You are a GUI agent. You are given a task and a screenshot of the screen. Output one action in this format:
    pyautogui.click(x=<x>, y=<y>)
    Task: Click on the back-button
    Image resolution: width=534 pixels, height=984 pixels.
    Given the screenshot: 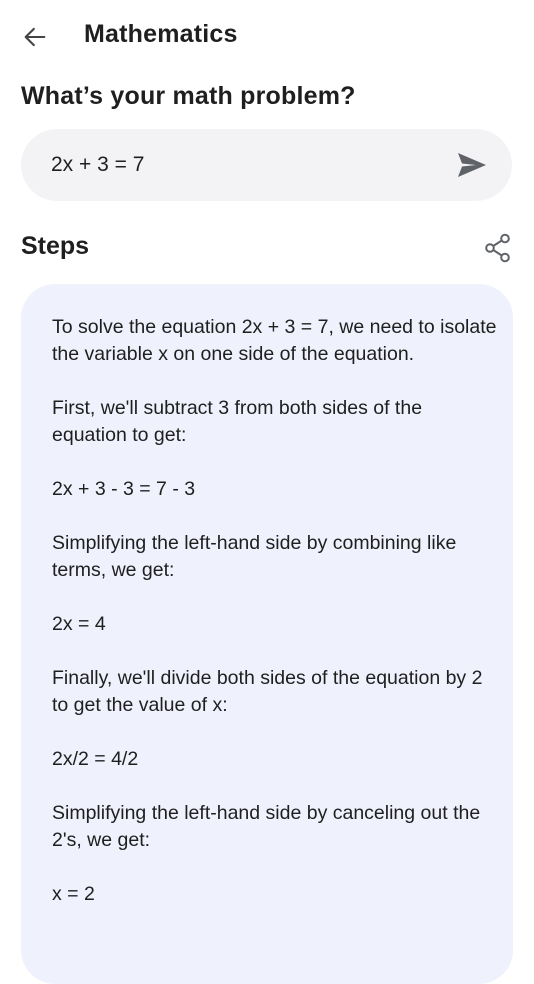 What is the action you would take?
    pyautogui.click(x=35, y=37)
    